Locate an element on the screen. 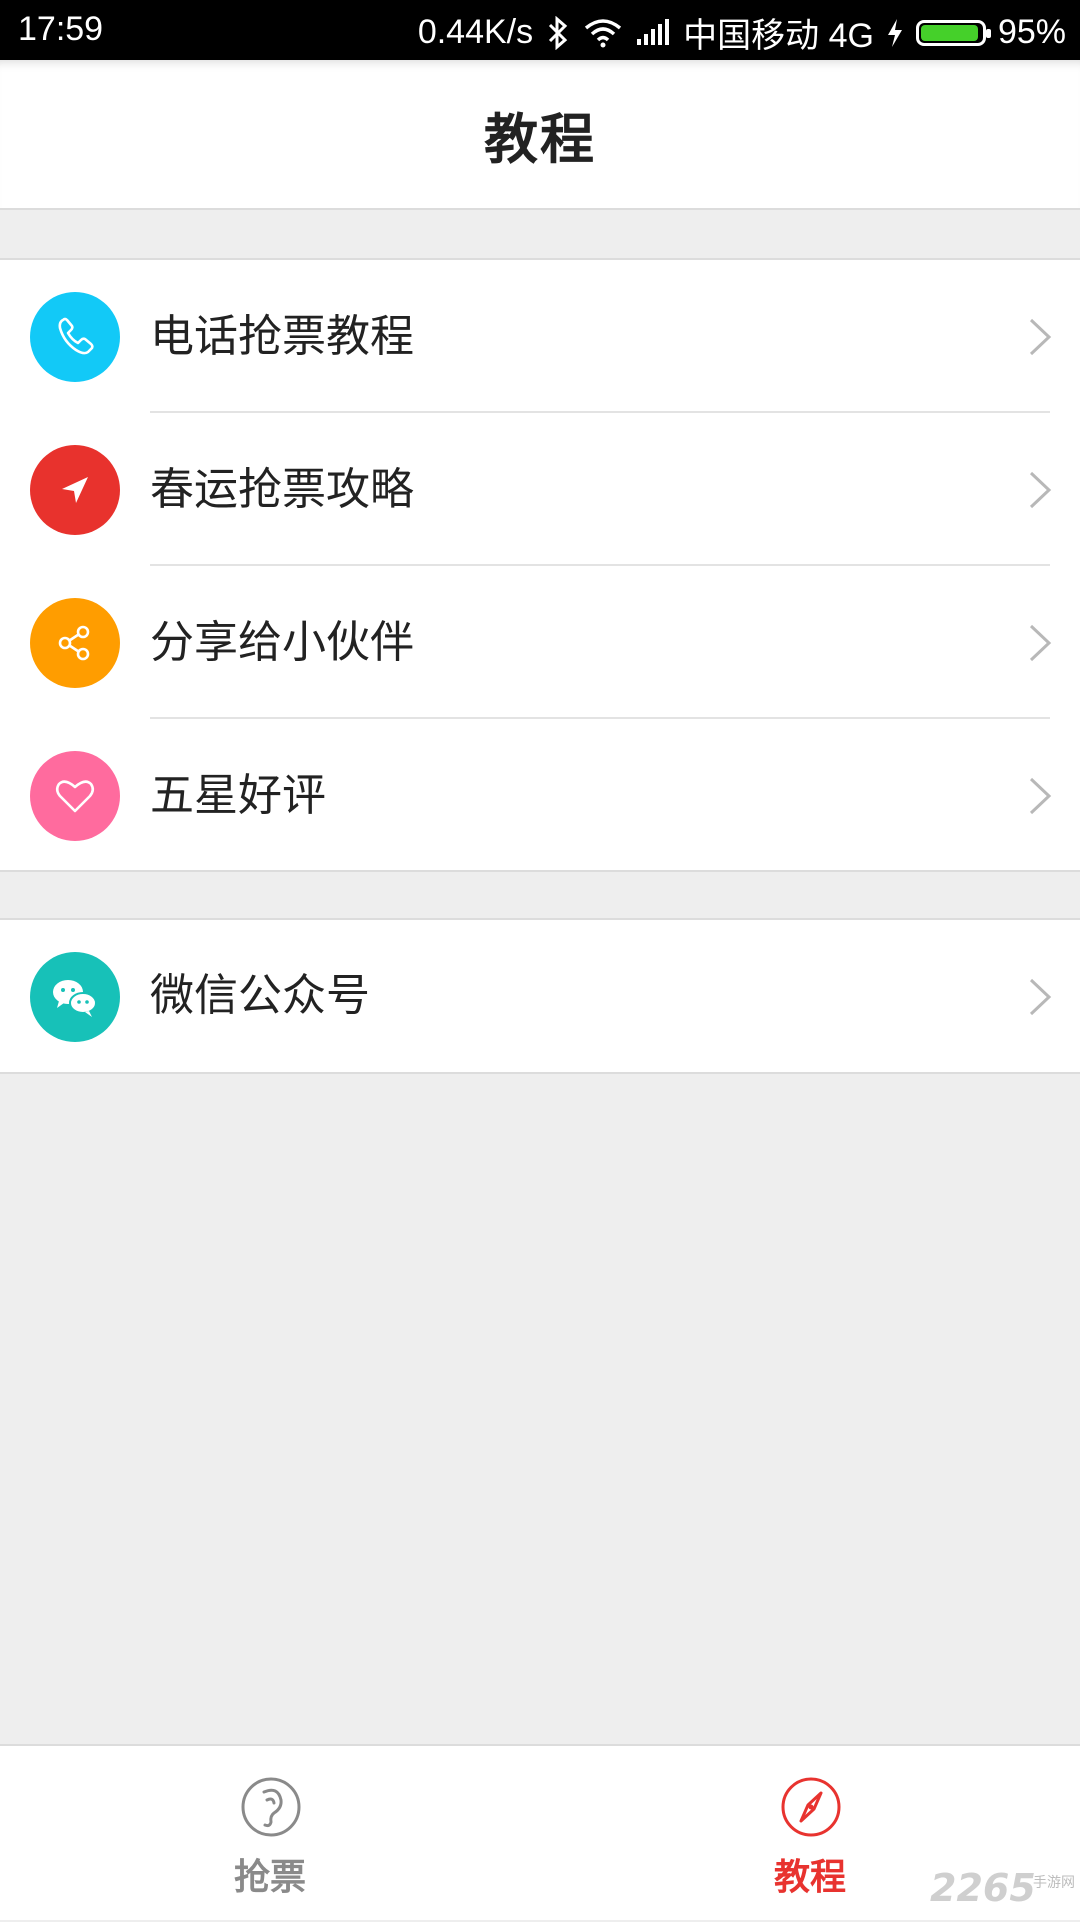 This screenshot has width=1080, height=1922. page-header: 教程 is located at coordinates (540, 135).